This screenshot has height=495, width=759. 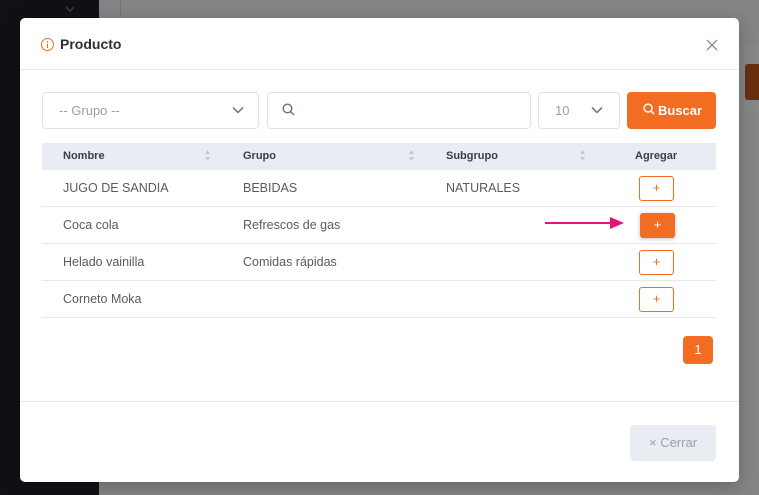 What do you see at coordinates (47, 44) in the screenshot?
I see `info-icon` at bounding box center [47, 44].